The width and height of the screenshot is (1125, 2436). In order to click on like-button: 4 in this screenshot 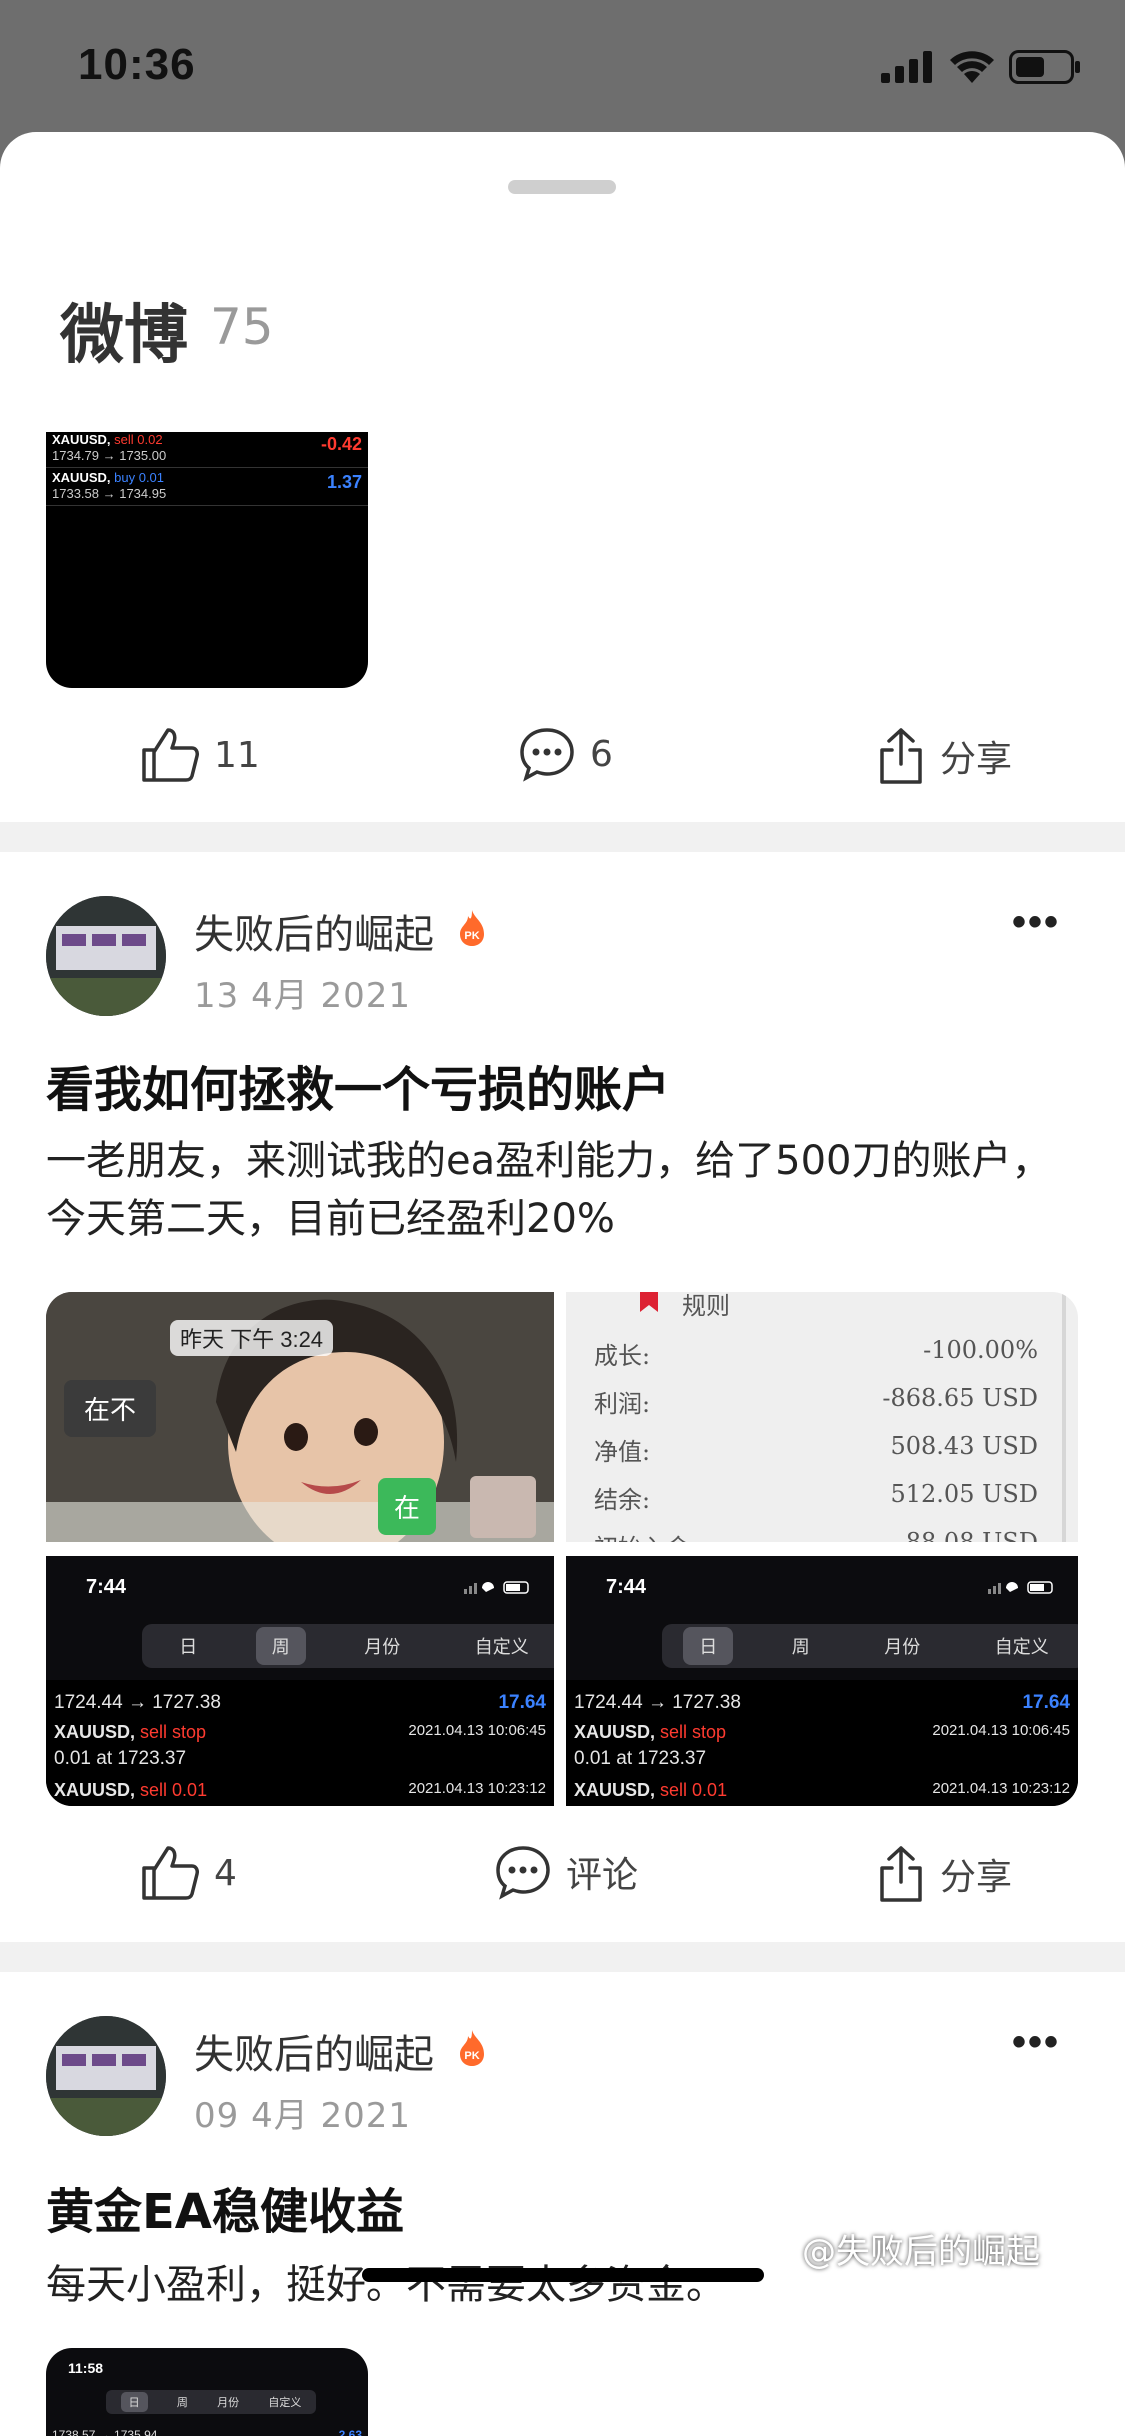, I will do `click(188, 1873)`.